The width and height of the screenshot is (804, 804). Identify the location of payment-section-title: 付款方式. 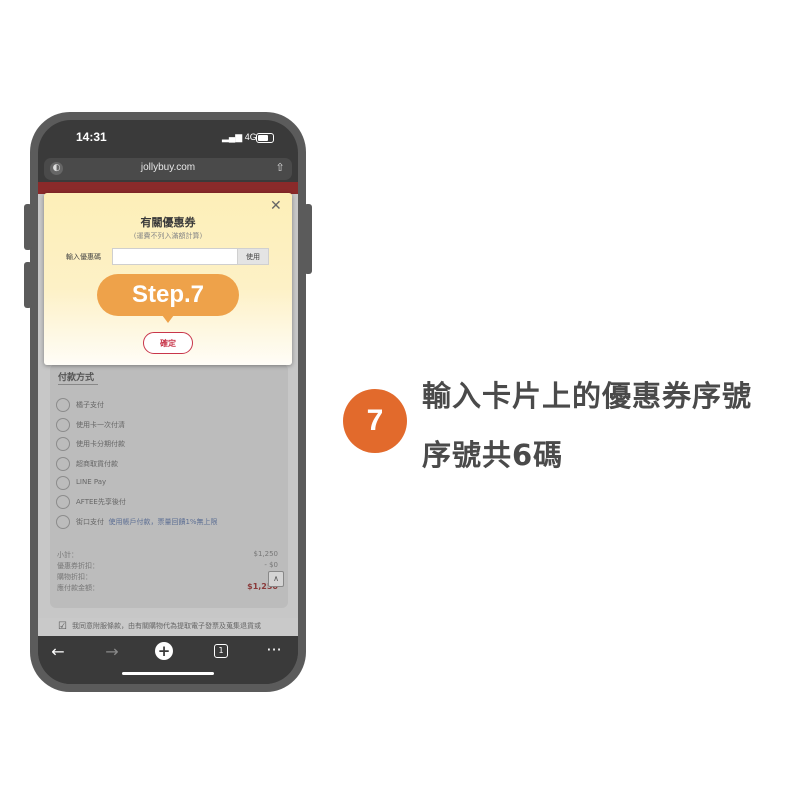
(76, 378).